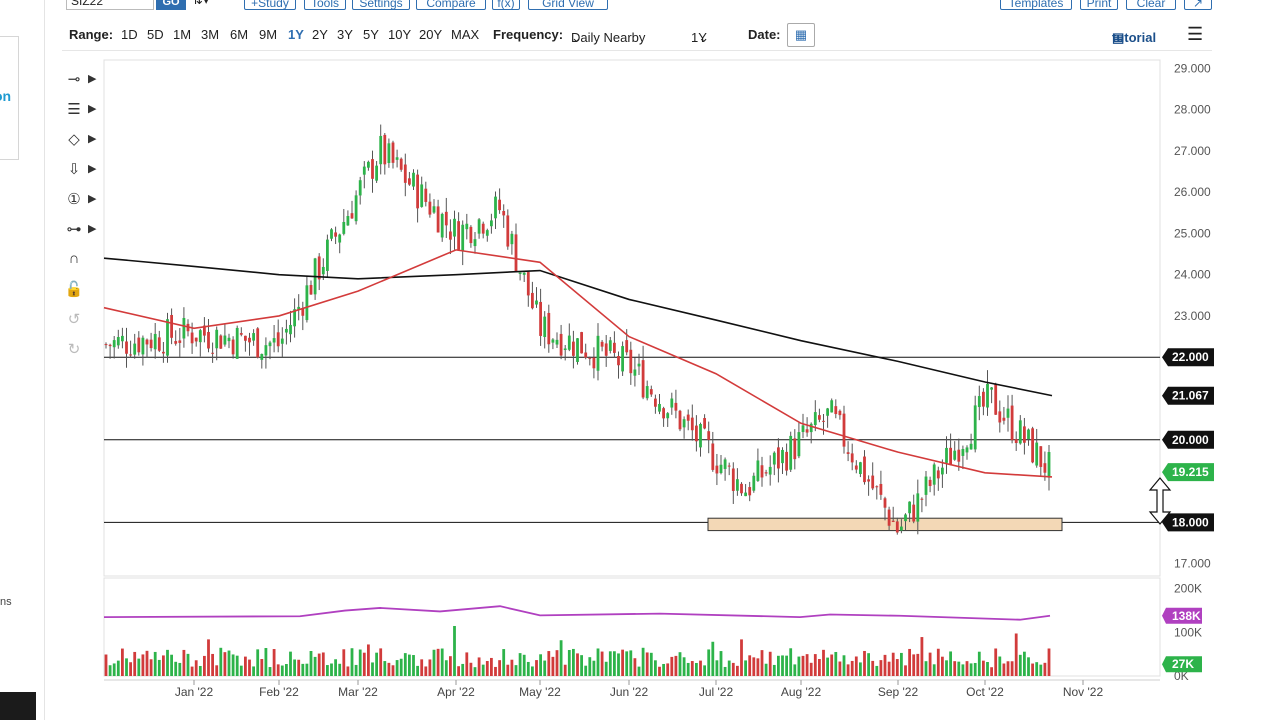 This screenshot has height=720, width=1280. What do you see at coordinates (1188, 589) in the screenshot?
I see `volume-tick-label: 200K` at bounding box center [1188, 589].